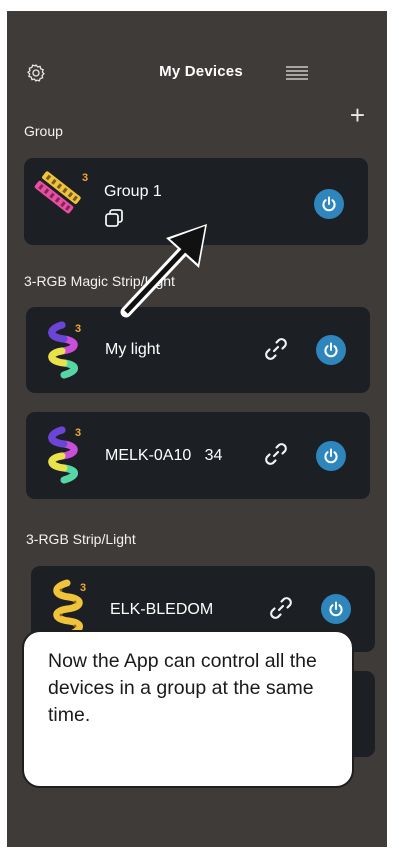 The width and height of the screenshot is (399, 852). Describe the element at coordinates (81, 539) in the screenshot. I see `section-label-strip: 3-RGB Strip/Light` at that location.